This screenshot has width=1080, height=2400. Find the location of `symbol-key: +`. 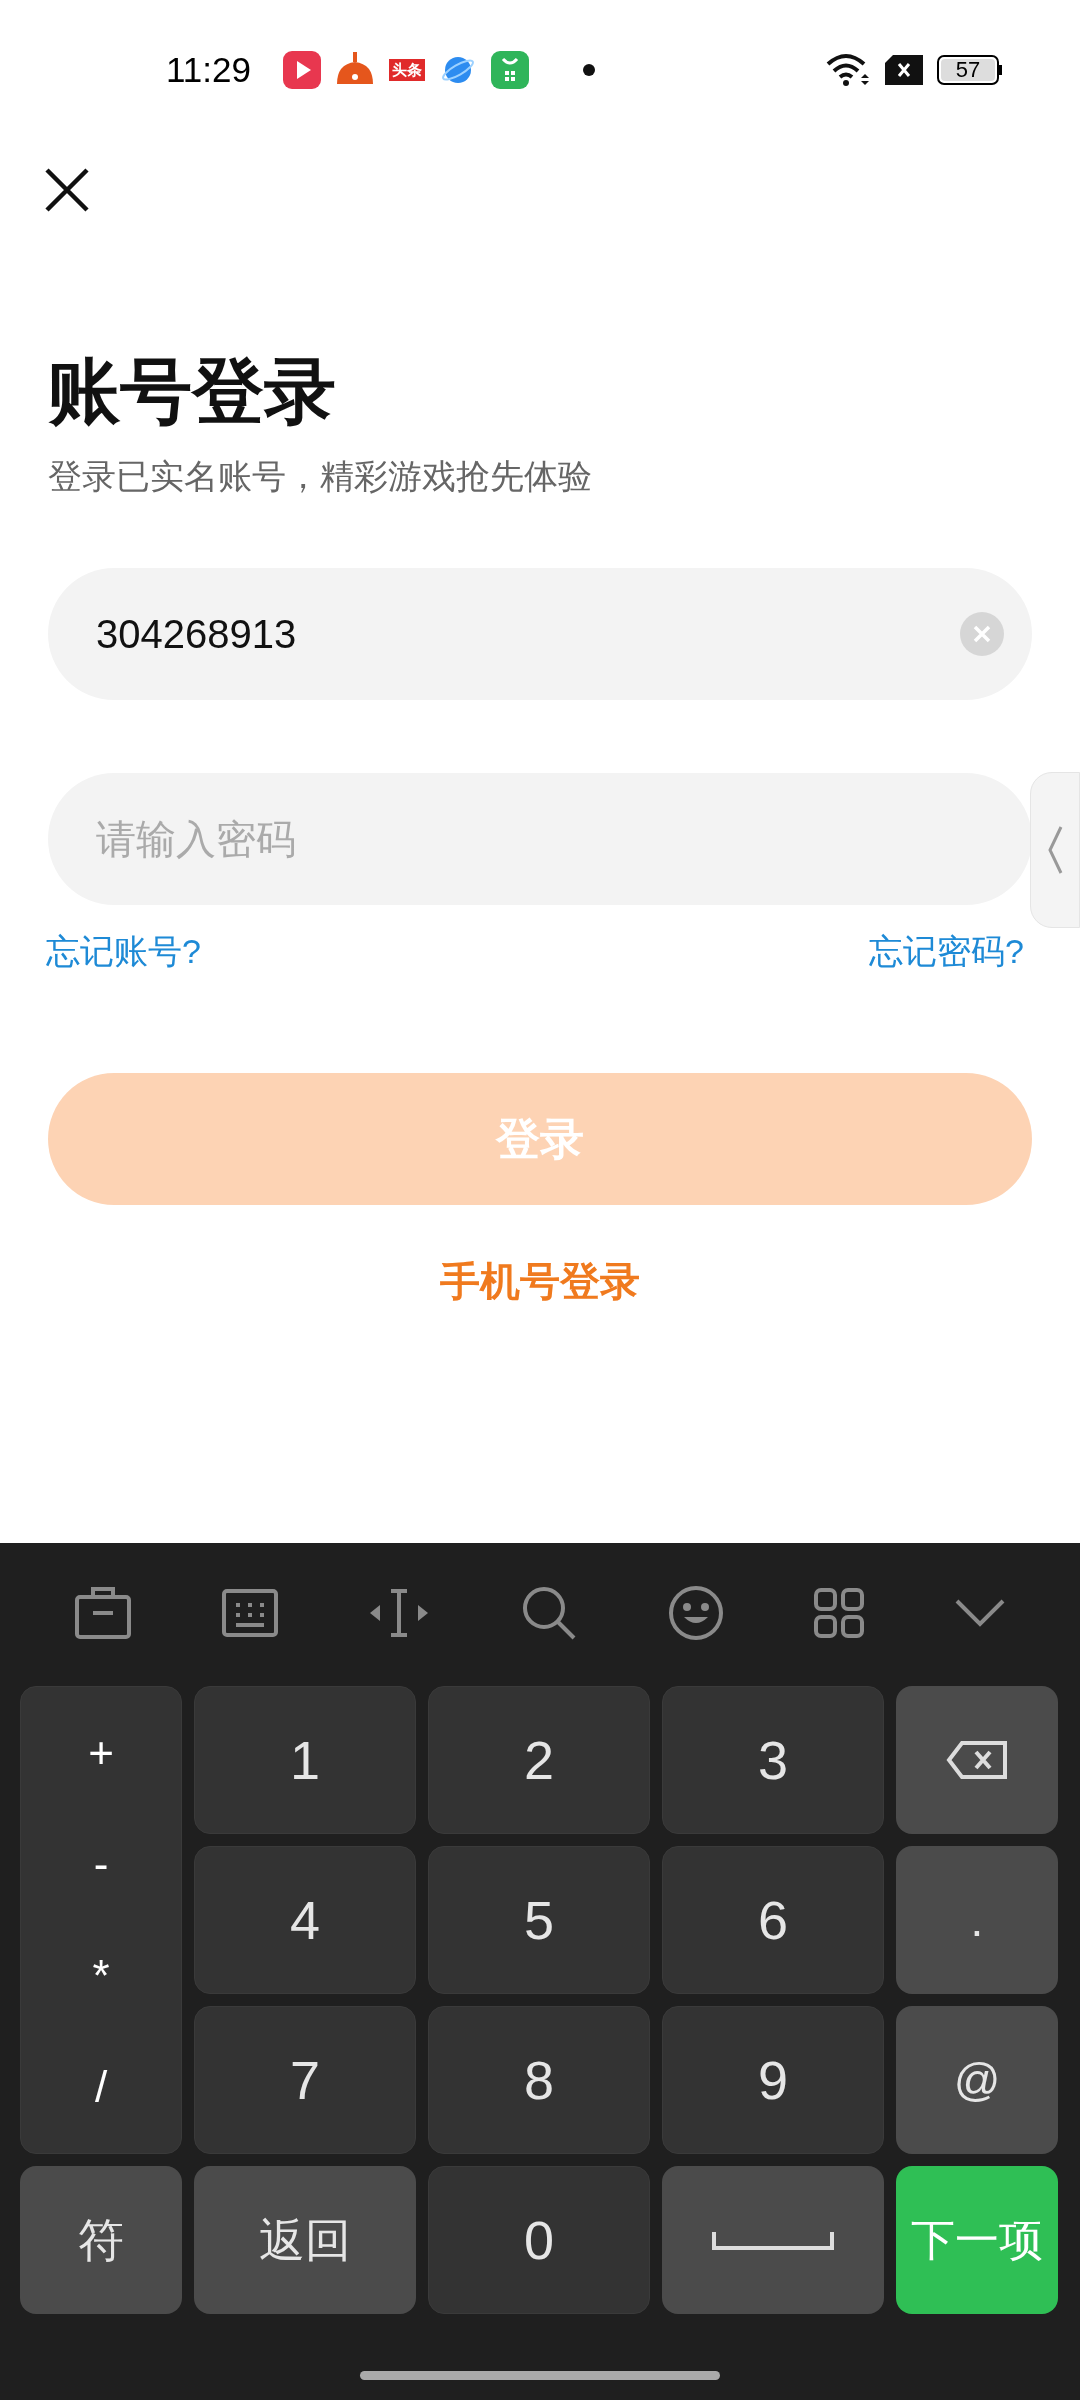

symbol-key: + is located at coordinates (101, 1752).